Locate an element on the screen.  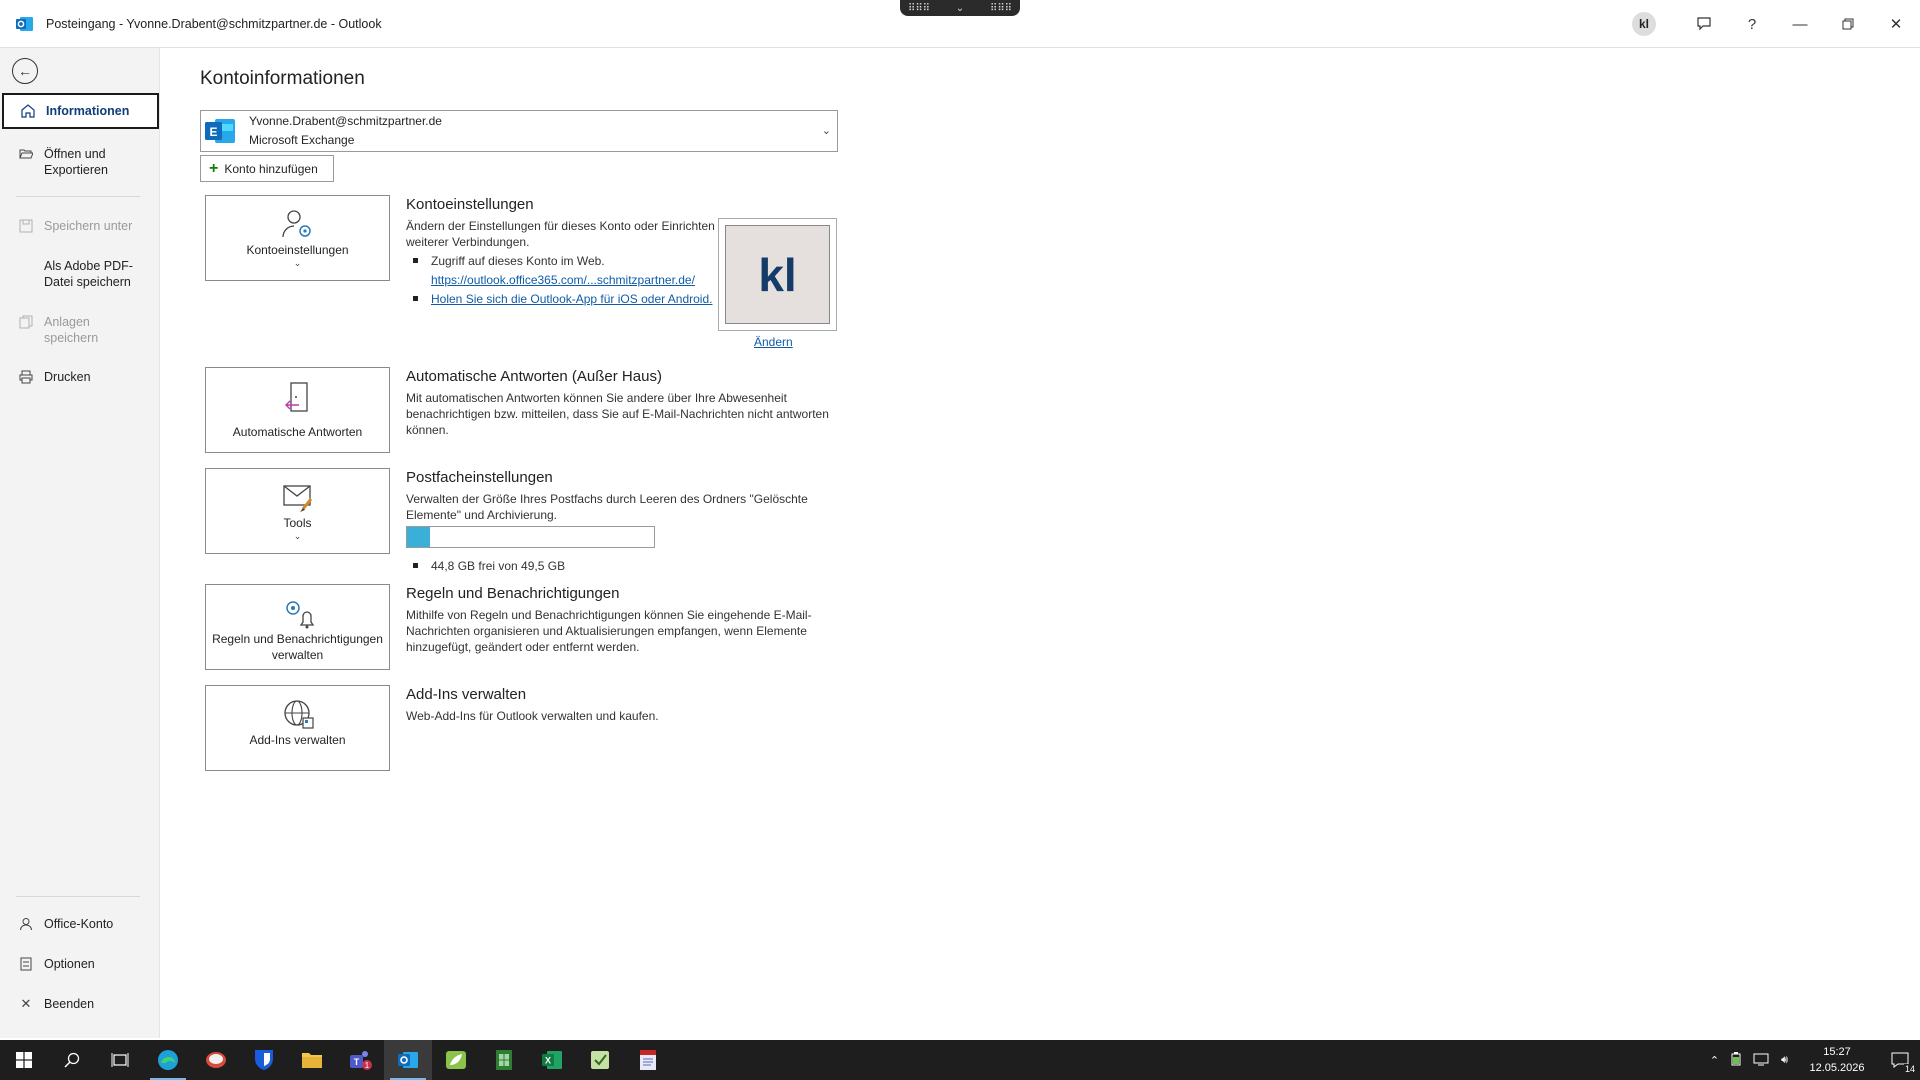
folder-open-icon is located at coordinates (26, 154).